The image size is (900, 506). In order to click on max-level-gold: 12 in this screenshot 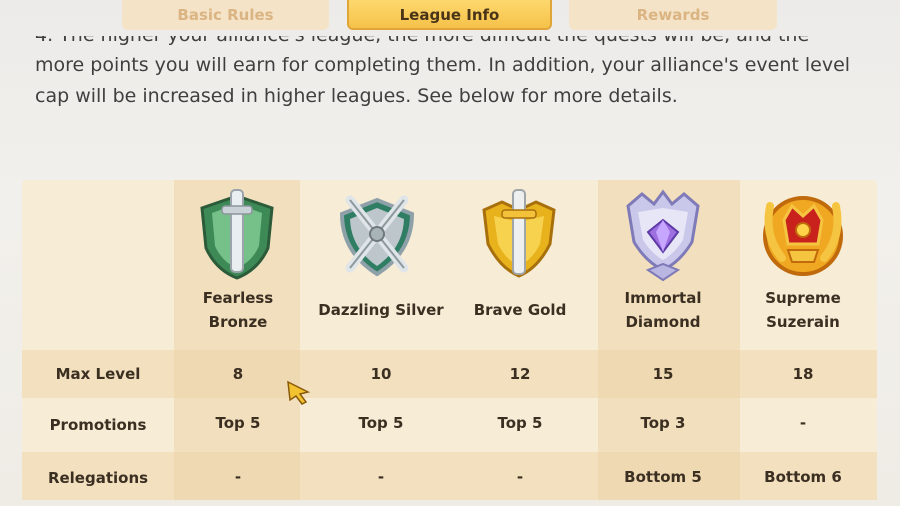, I will do `click(520, 374)`.